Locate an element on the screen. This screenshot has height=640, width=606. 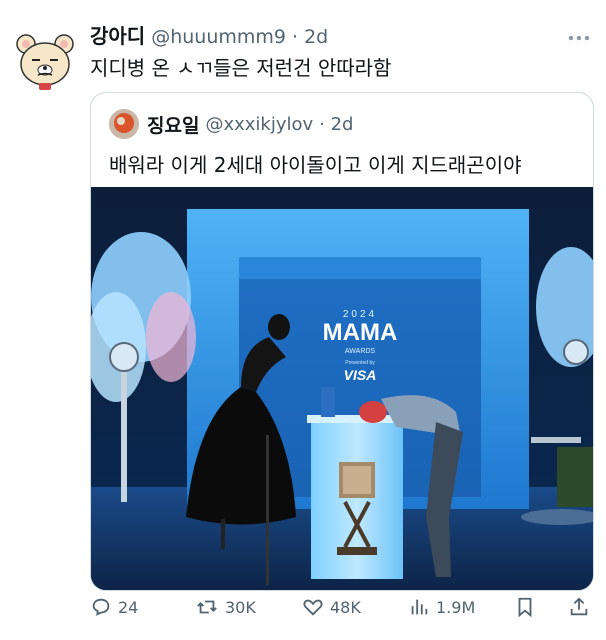
reply-count: 24 is located at coordinates (128, 607).